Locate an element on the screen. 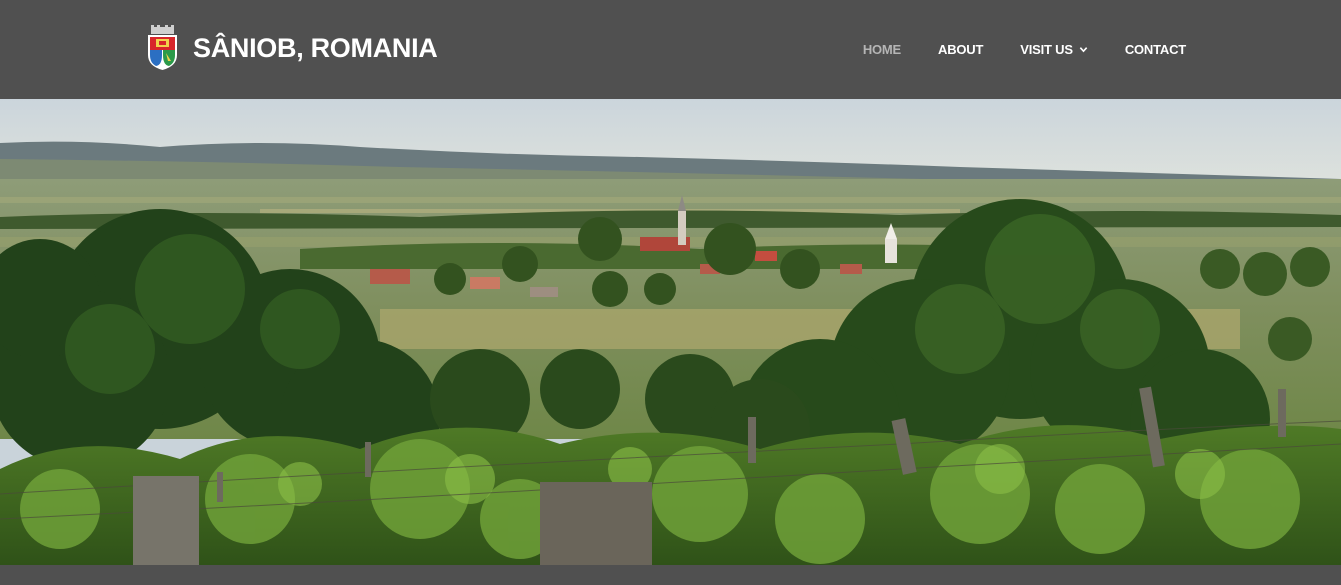 Image resolution: width=1341 pixels, height=585 pixels. nav-item-label: ABOUT is located at coordinates (961, 49).